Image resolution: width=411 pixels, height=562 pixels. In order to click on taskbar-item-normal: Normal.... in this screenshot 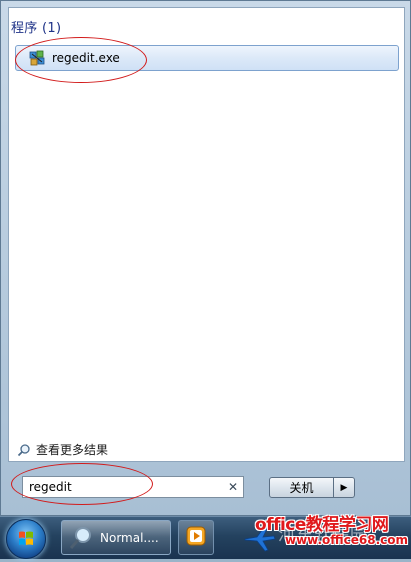, I will do `click(116, 537)`.